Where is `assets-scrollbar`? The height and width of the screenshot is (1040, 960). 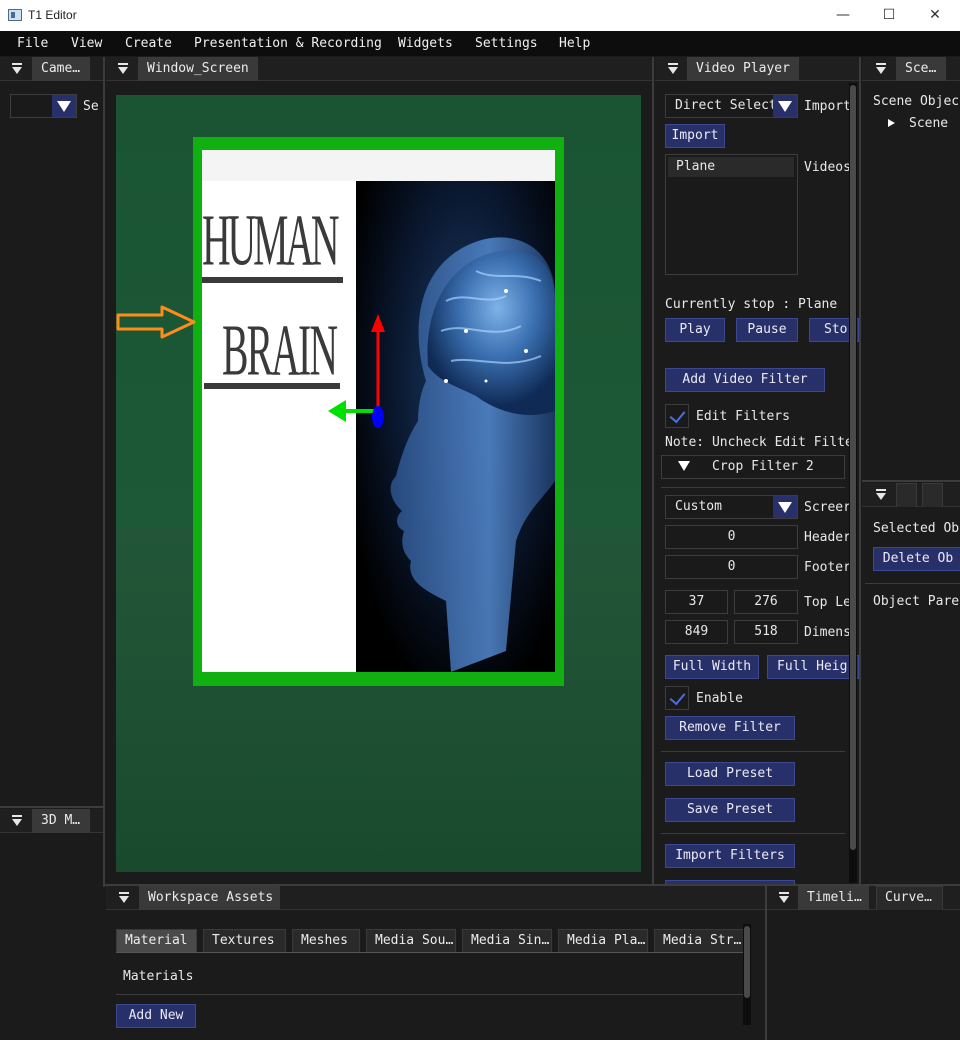
assets-scrollbar is located at coordinates (747, 974).